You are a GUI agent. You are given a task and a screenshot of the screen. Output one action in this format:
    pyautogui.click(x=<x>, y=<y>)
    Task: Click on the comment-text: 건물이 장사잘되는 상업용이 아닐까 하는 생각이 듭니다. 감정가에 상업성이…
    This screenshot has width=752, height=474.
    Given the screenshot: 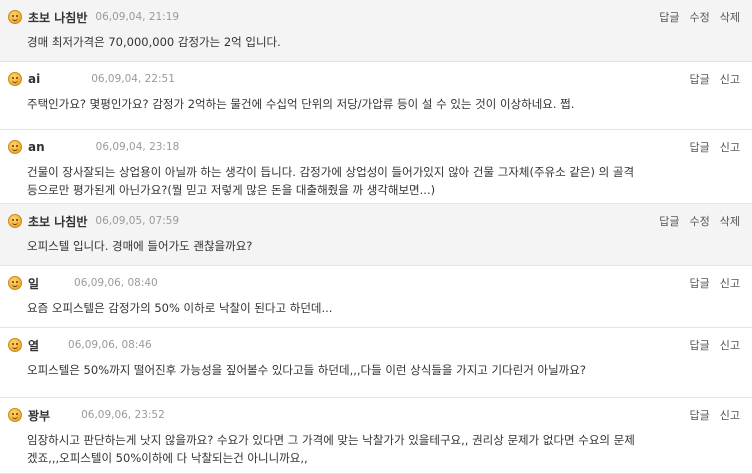 What is the action you would take?
    pyautogui.click(x=331, y=181)
    